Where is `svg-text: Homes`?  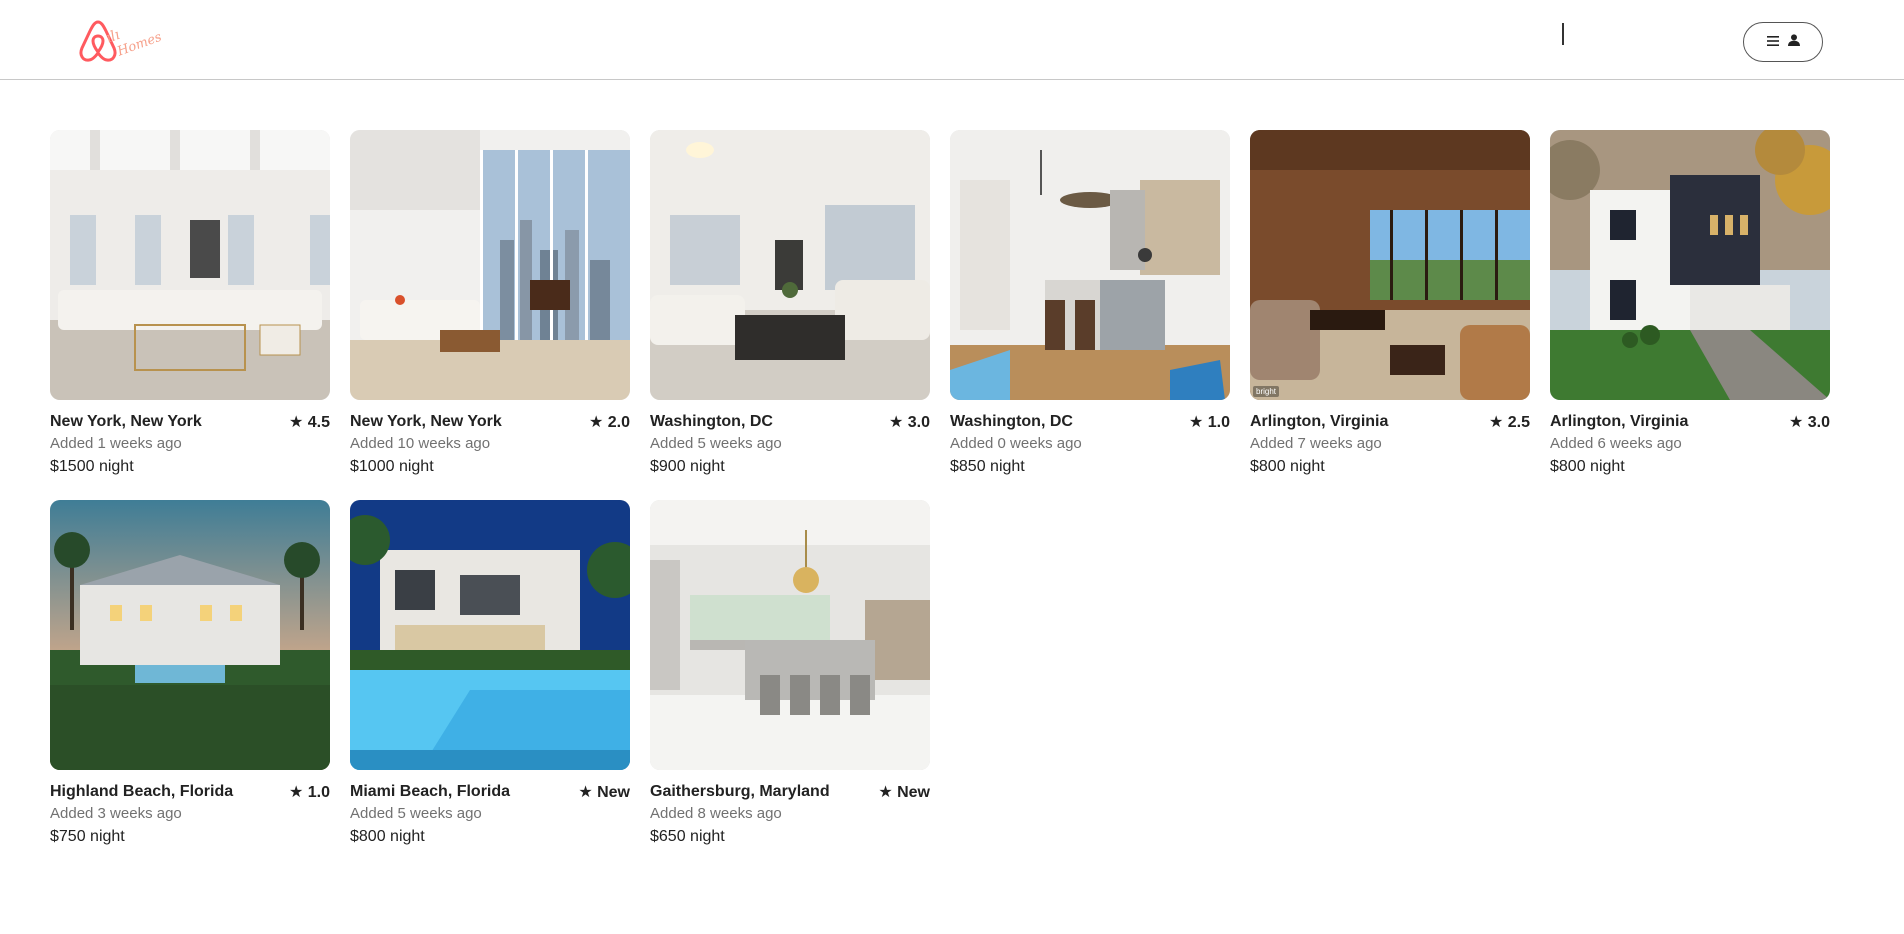 svg-text: Homes is located at coordinates (138, 45).